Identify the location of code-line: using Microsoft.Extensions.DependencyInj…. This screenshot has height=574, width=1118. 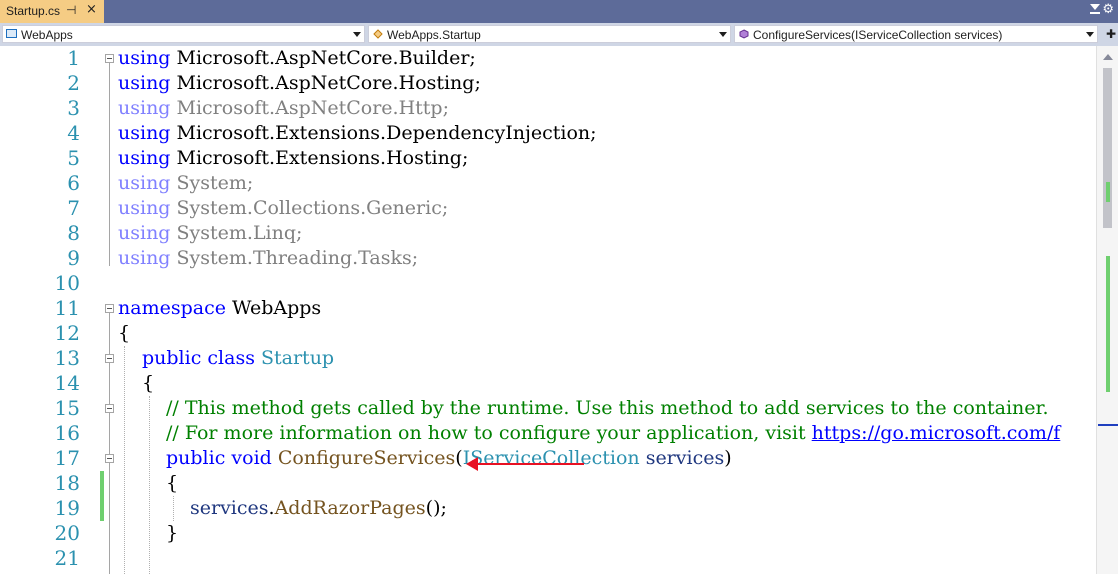
(357, 133).